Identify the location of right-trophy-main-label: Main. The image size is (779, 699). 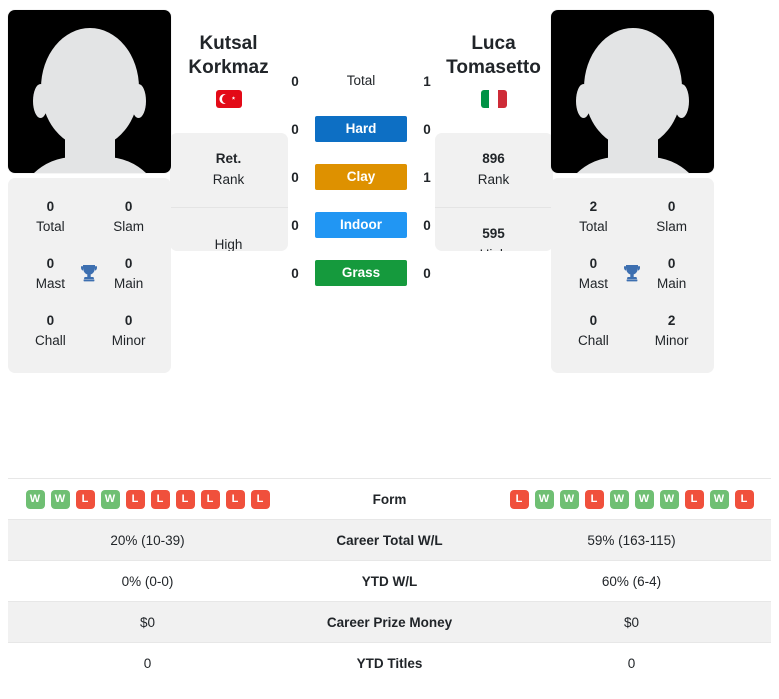
(671, 283).